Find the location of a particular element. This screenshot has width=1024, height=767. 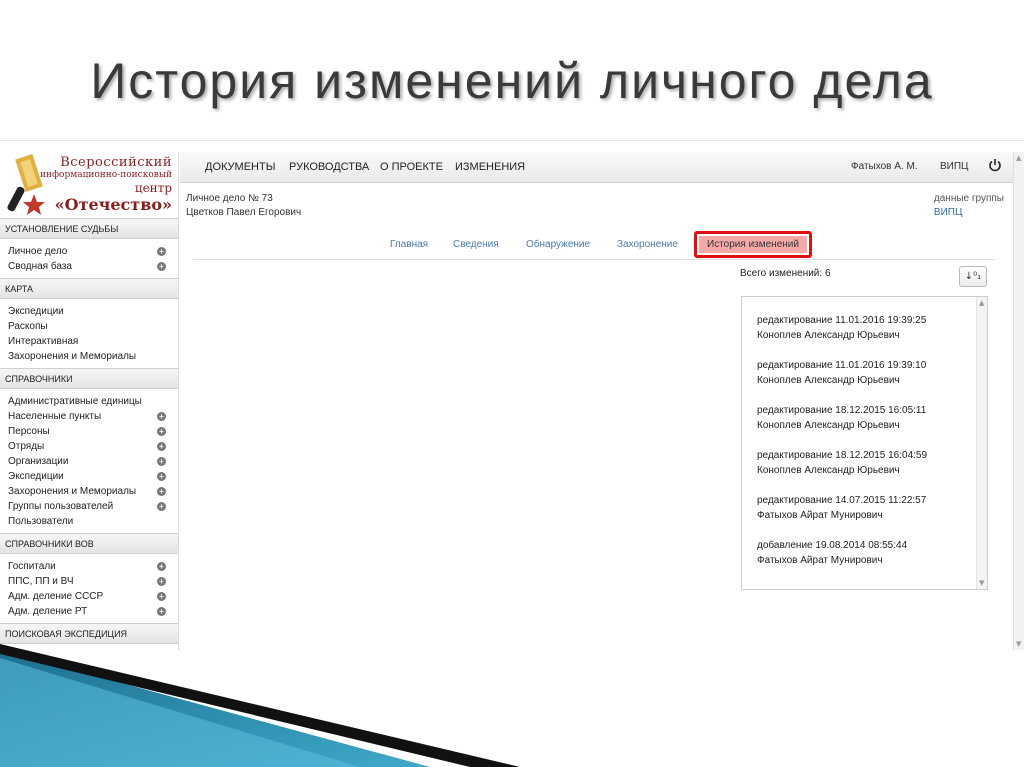

sort-icon: ↓⁰₁ is located at coordinates (973, 276).